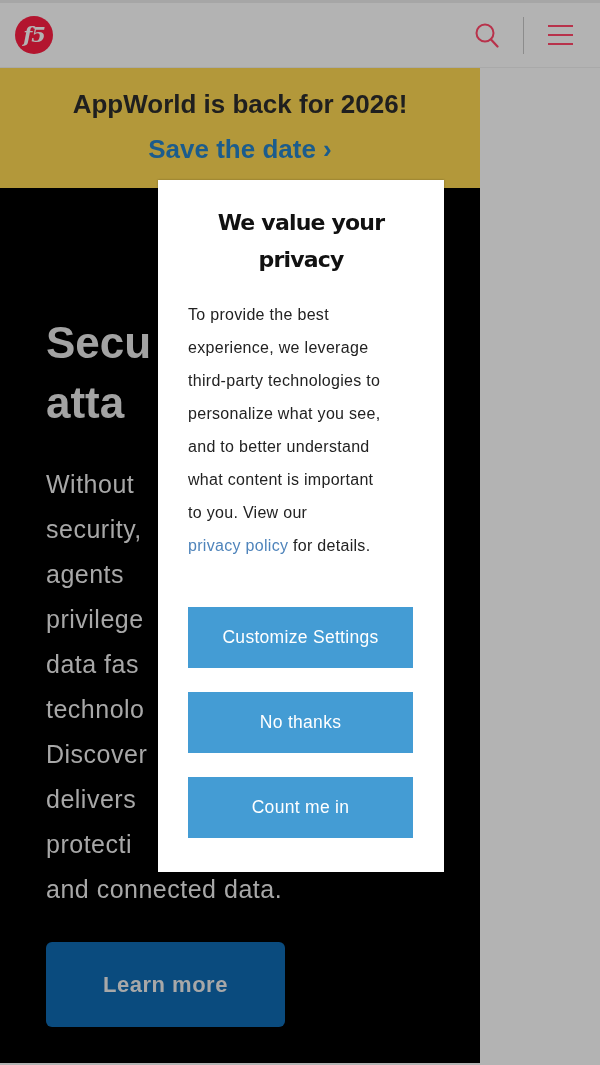 This screenshot has height=1065, width=600. Describe the element at coordinates (285, 430) in the screenshot. I see `privacy-notice-text: To provide the best experience, we leverage third-party technologies to personalize what you see, and to better understand what content is important to you. View our privacy policy for details.` at that location.